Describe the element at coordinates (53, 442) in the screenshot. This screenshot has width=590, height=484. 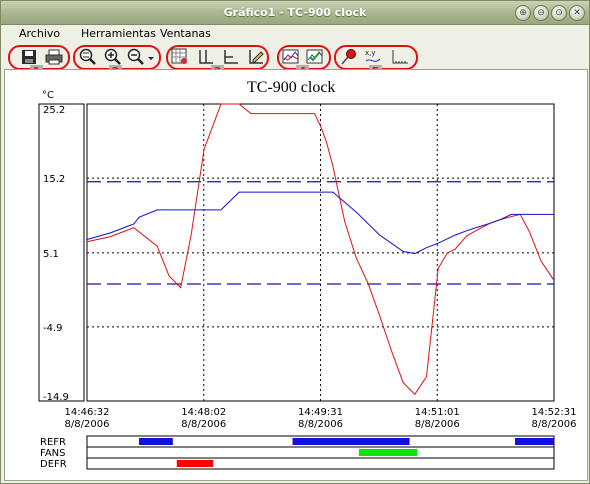
I see `channel-label: REFR` at that location.